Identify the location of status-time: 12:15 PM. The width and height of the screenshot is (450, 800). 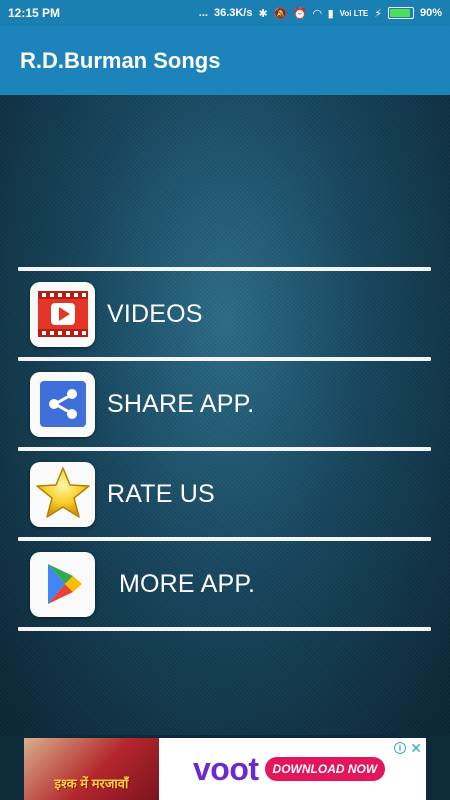
(34, 13).